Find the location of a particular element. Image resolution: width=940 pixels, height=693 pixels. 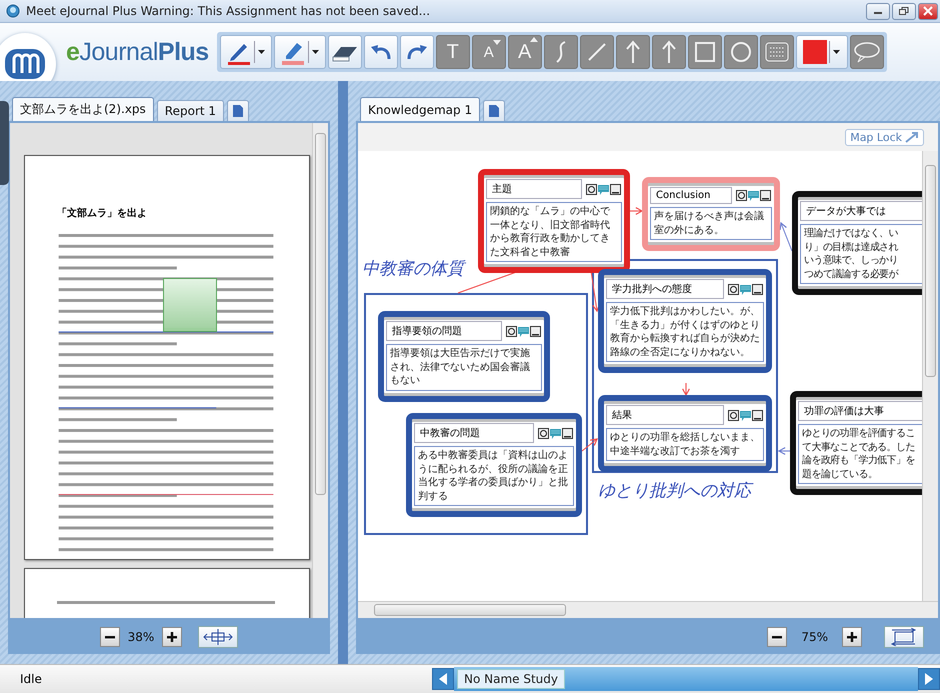

node-text: ゆとりの功罪を評価するこ て大事なことである。した 論を政府も「学力低下」を 題を論じている。 is located at coordinates (860, 454).